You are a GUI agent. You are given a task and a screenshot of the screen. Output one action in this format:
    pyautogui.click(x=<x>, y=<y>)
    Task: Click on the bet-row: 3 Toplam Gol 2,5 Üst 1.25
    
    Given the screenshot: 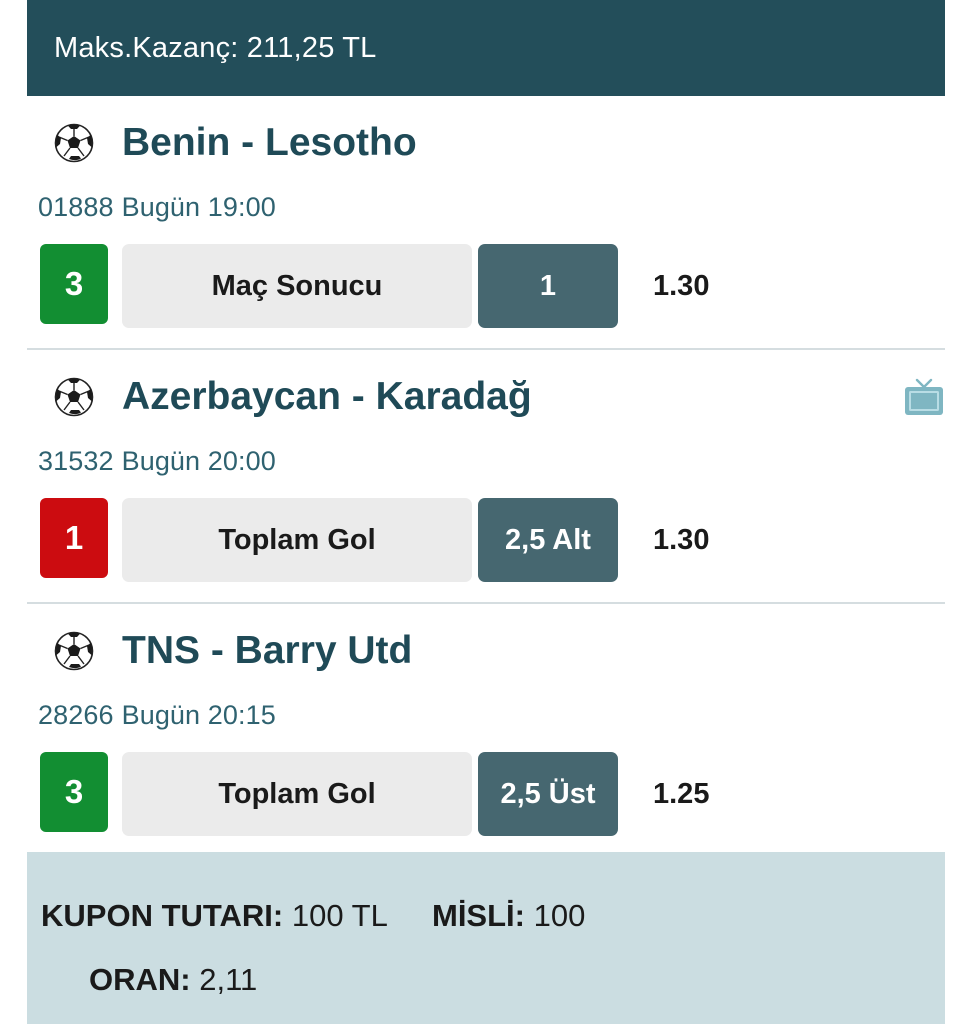 What is the action you would take?
    pyautogui.click(x=486, y=794)
    